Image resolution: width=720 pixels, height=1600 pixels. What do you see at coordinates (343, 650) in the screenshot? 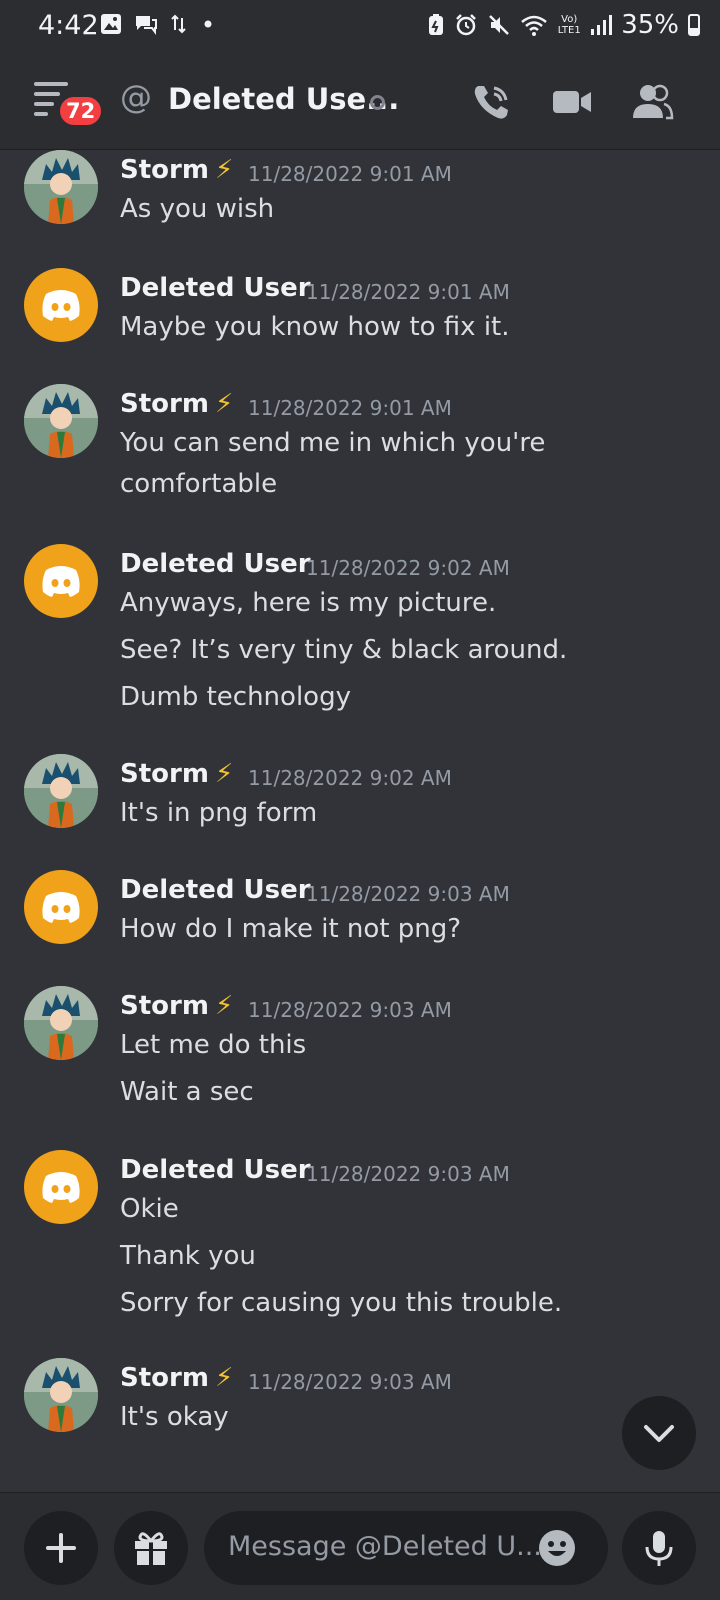
I see `message-text: See? It’s very tiny & black around.` at bounding box center [343, 650].